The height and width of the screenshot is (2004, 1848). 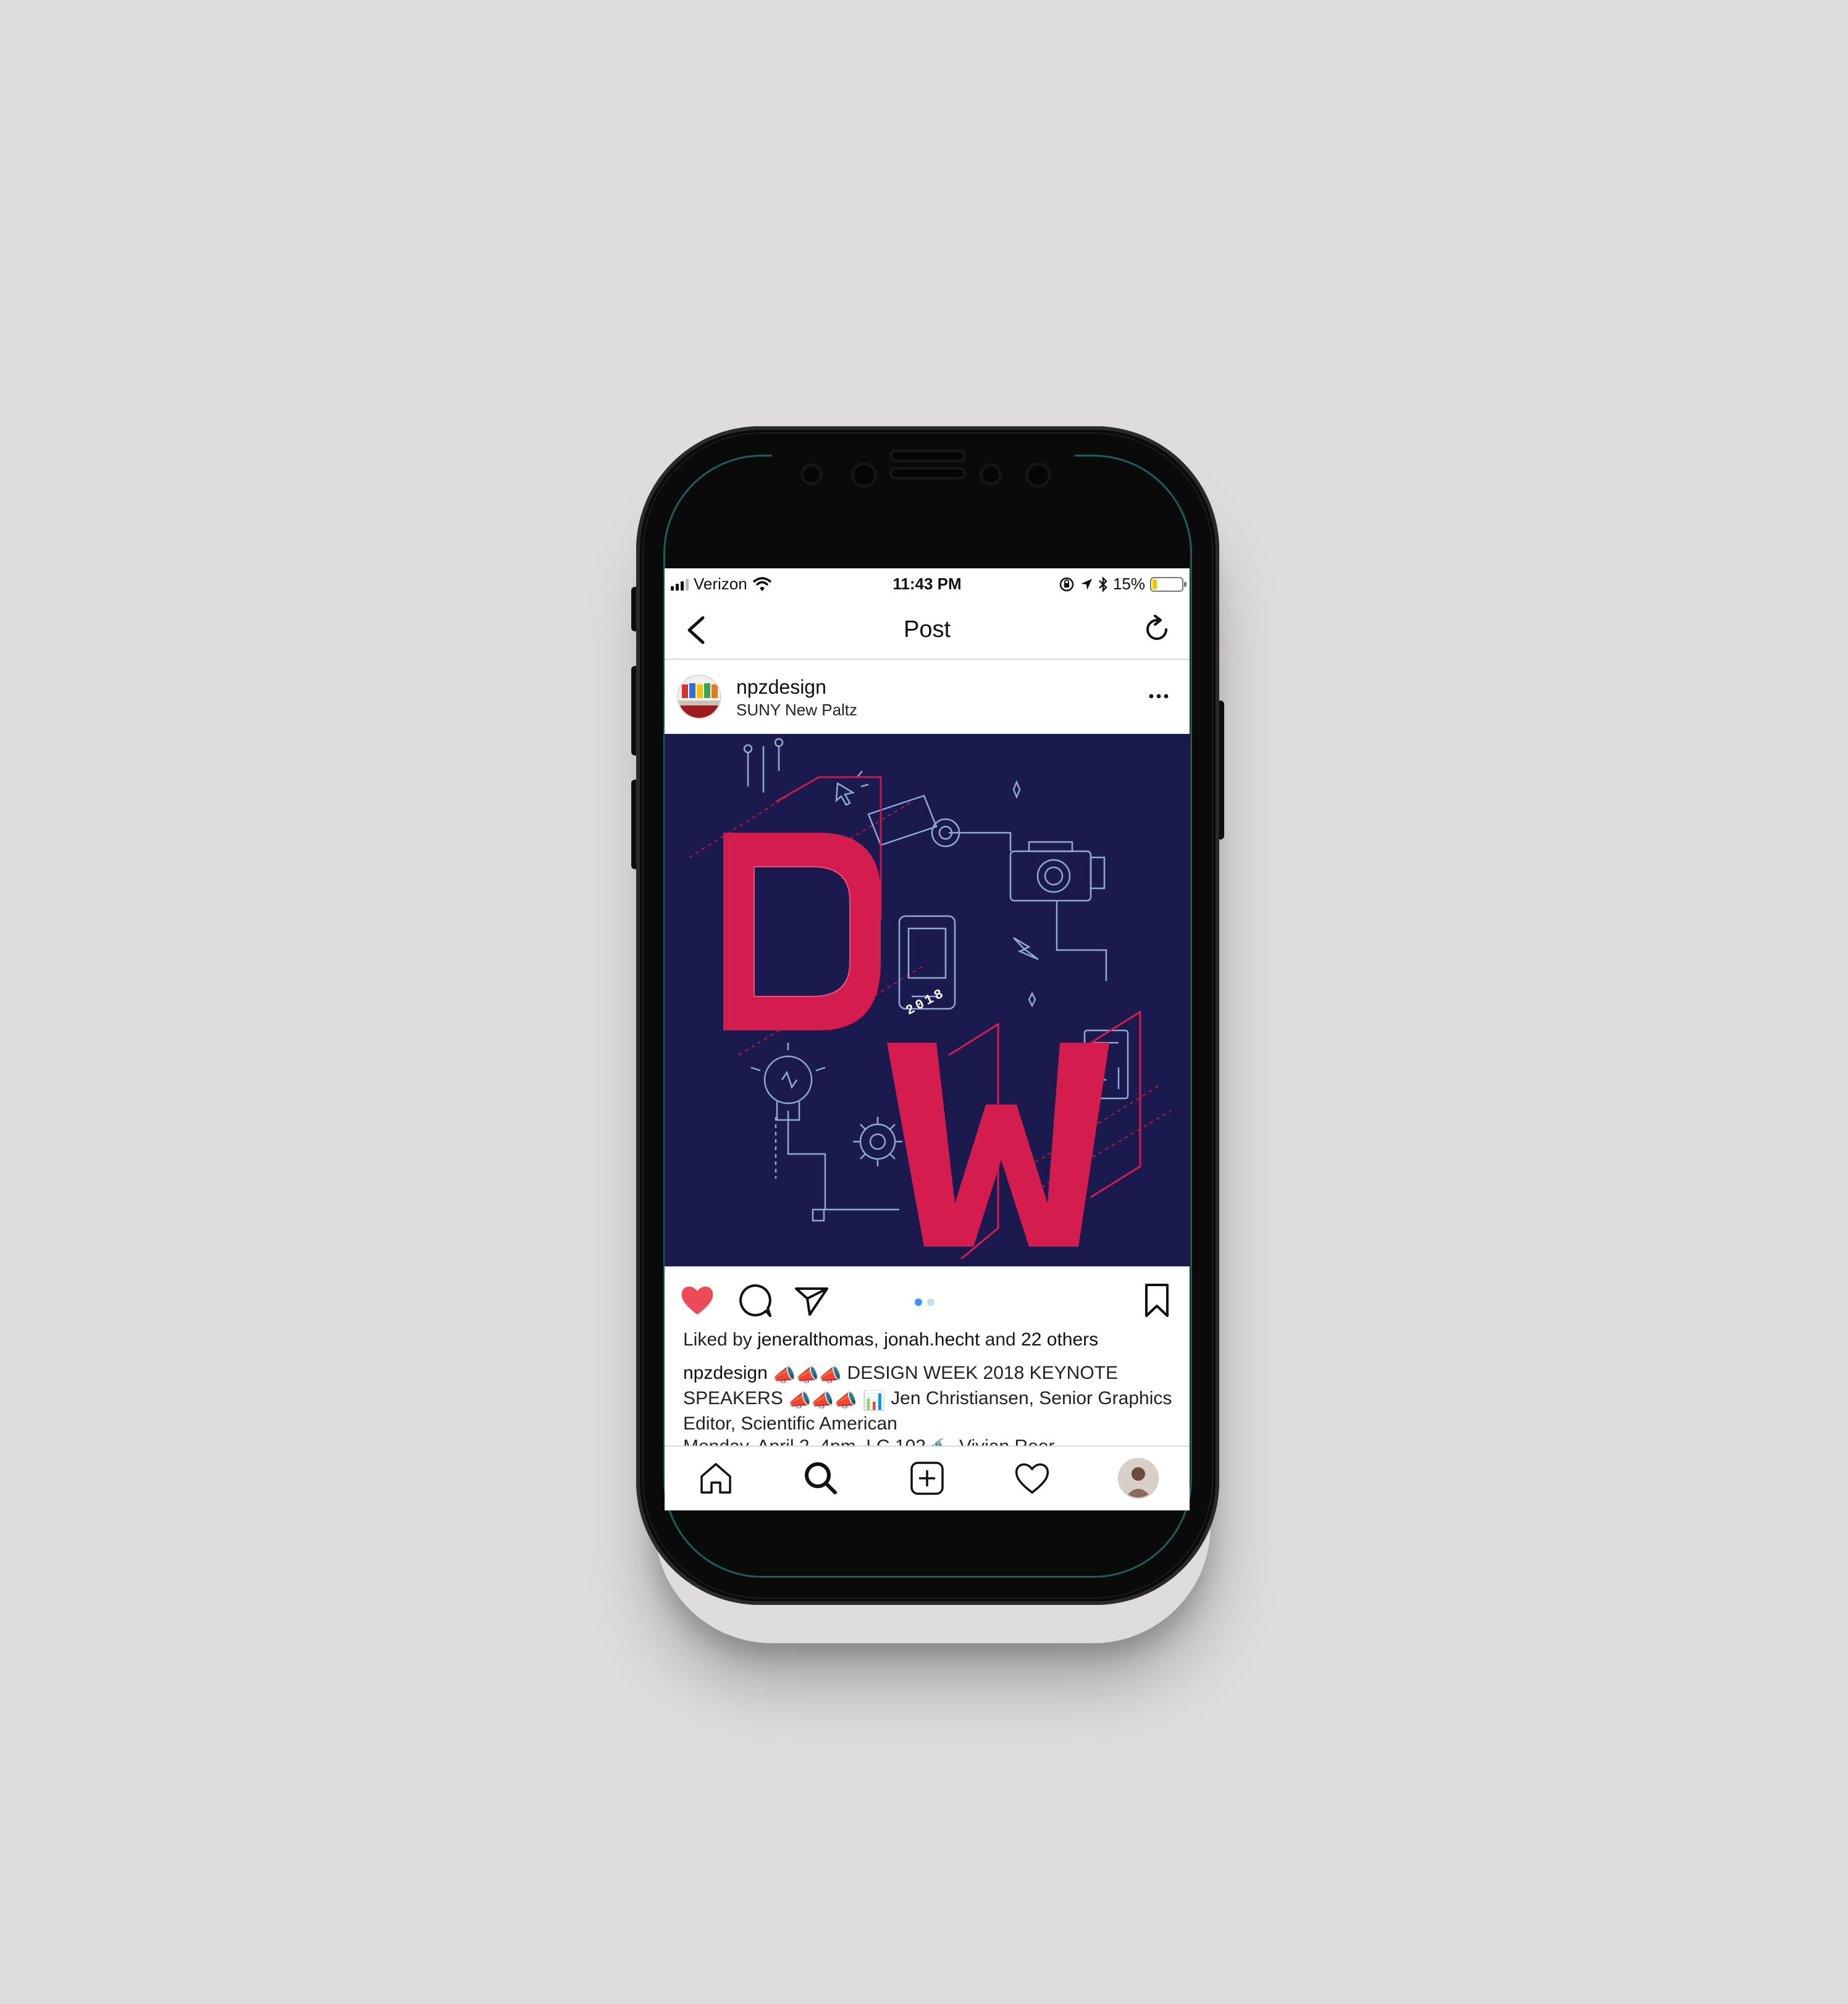 I want to click on carousel-indicator, so click(x=925, y=1302).